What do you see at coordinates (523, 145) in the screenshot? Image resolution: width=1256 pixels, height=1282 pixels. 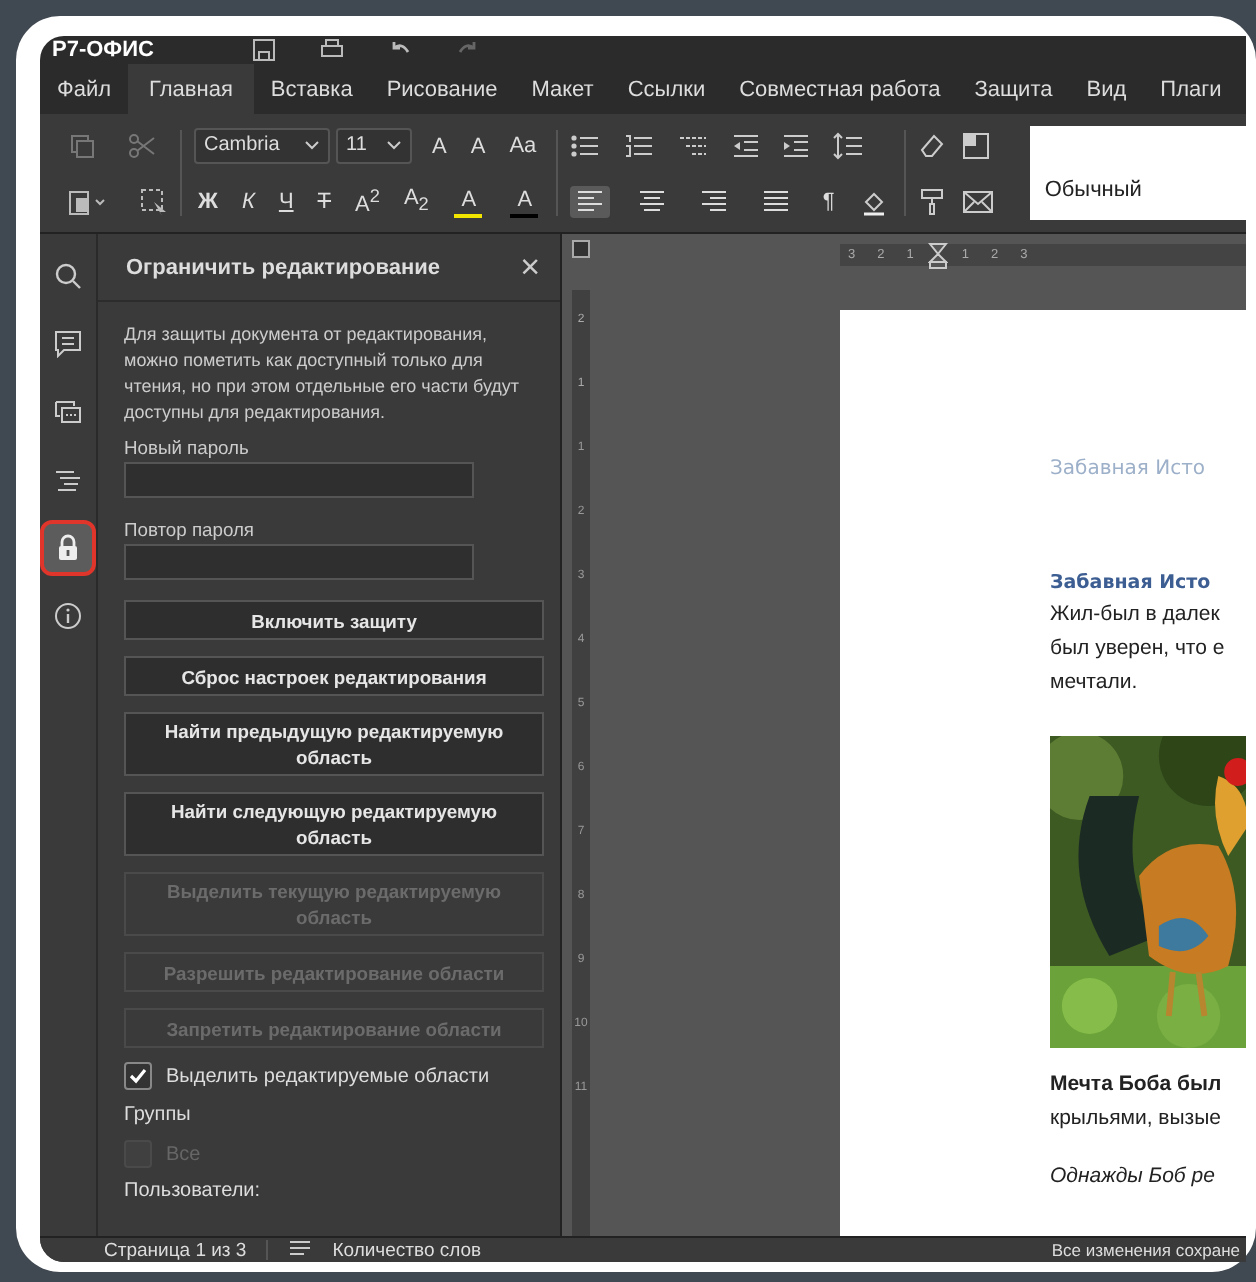 I see `change-case-button: Aa` at bounding box center [523, 145].